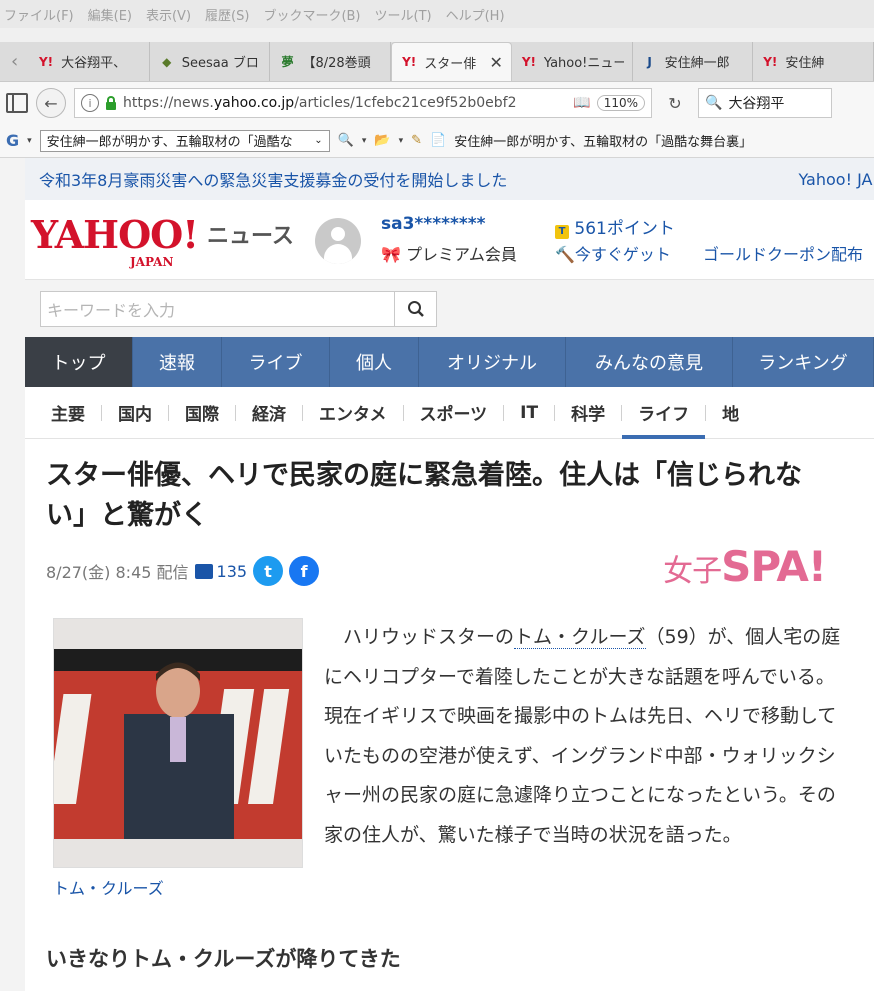 Image resolution: width=874 pixels, height=991 pixels. I want to click on category-tab: ライフ, so click(664, 413).